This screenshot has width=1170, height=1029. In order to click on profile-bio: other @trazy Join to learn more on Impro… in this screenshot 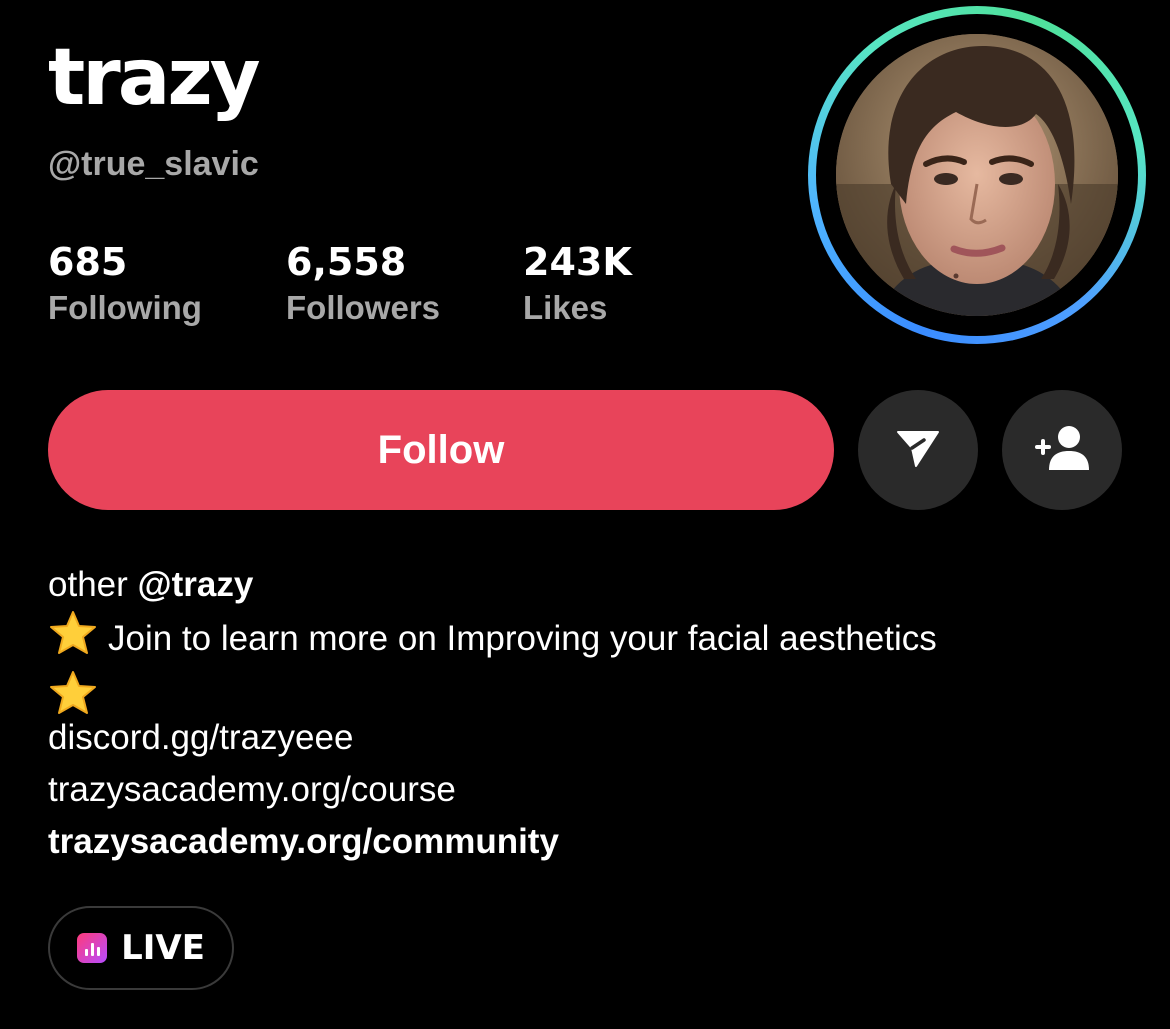, I will do `click(492, 645)`.